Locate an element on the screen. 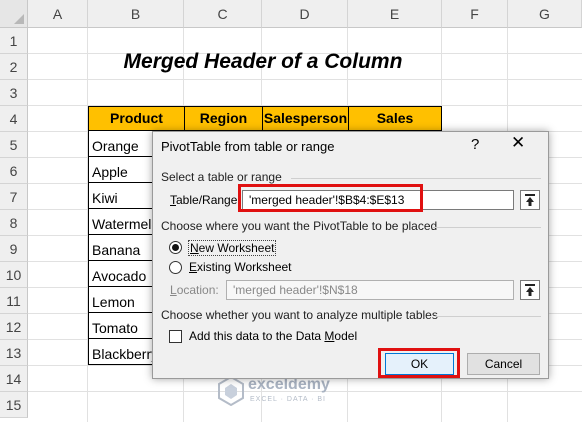 The image size is (582, 422). header-cell-sales: Sales is located at coordinates (395, 118).